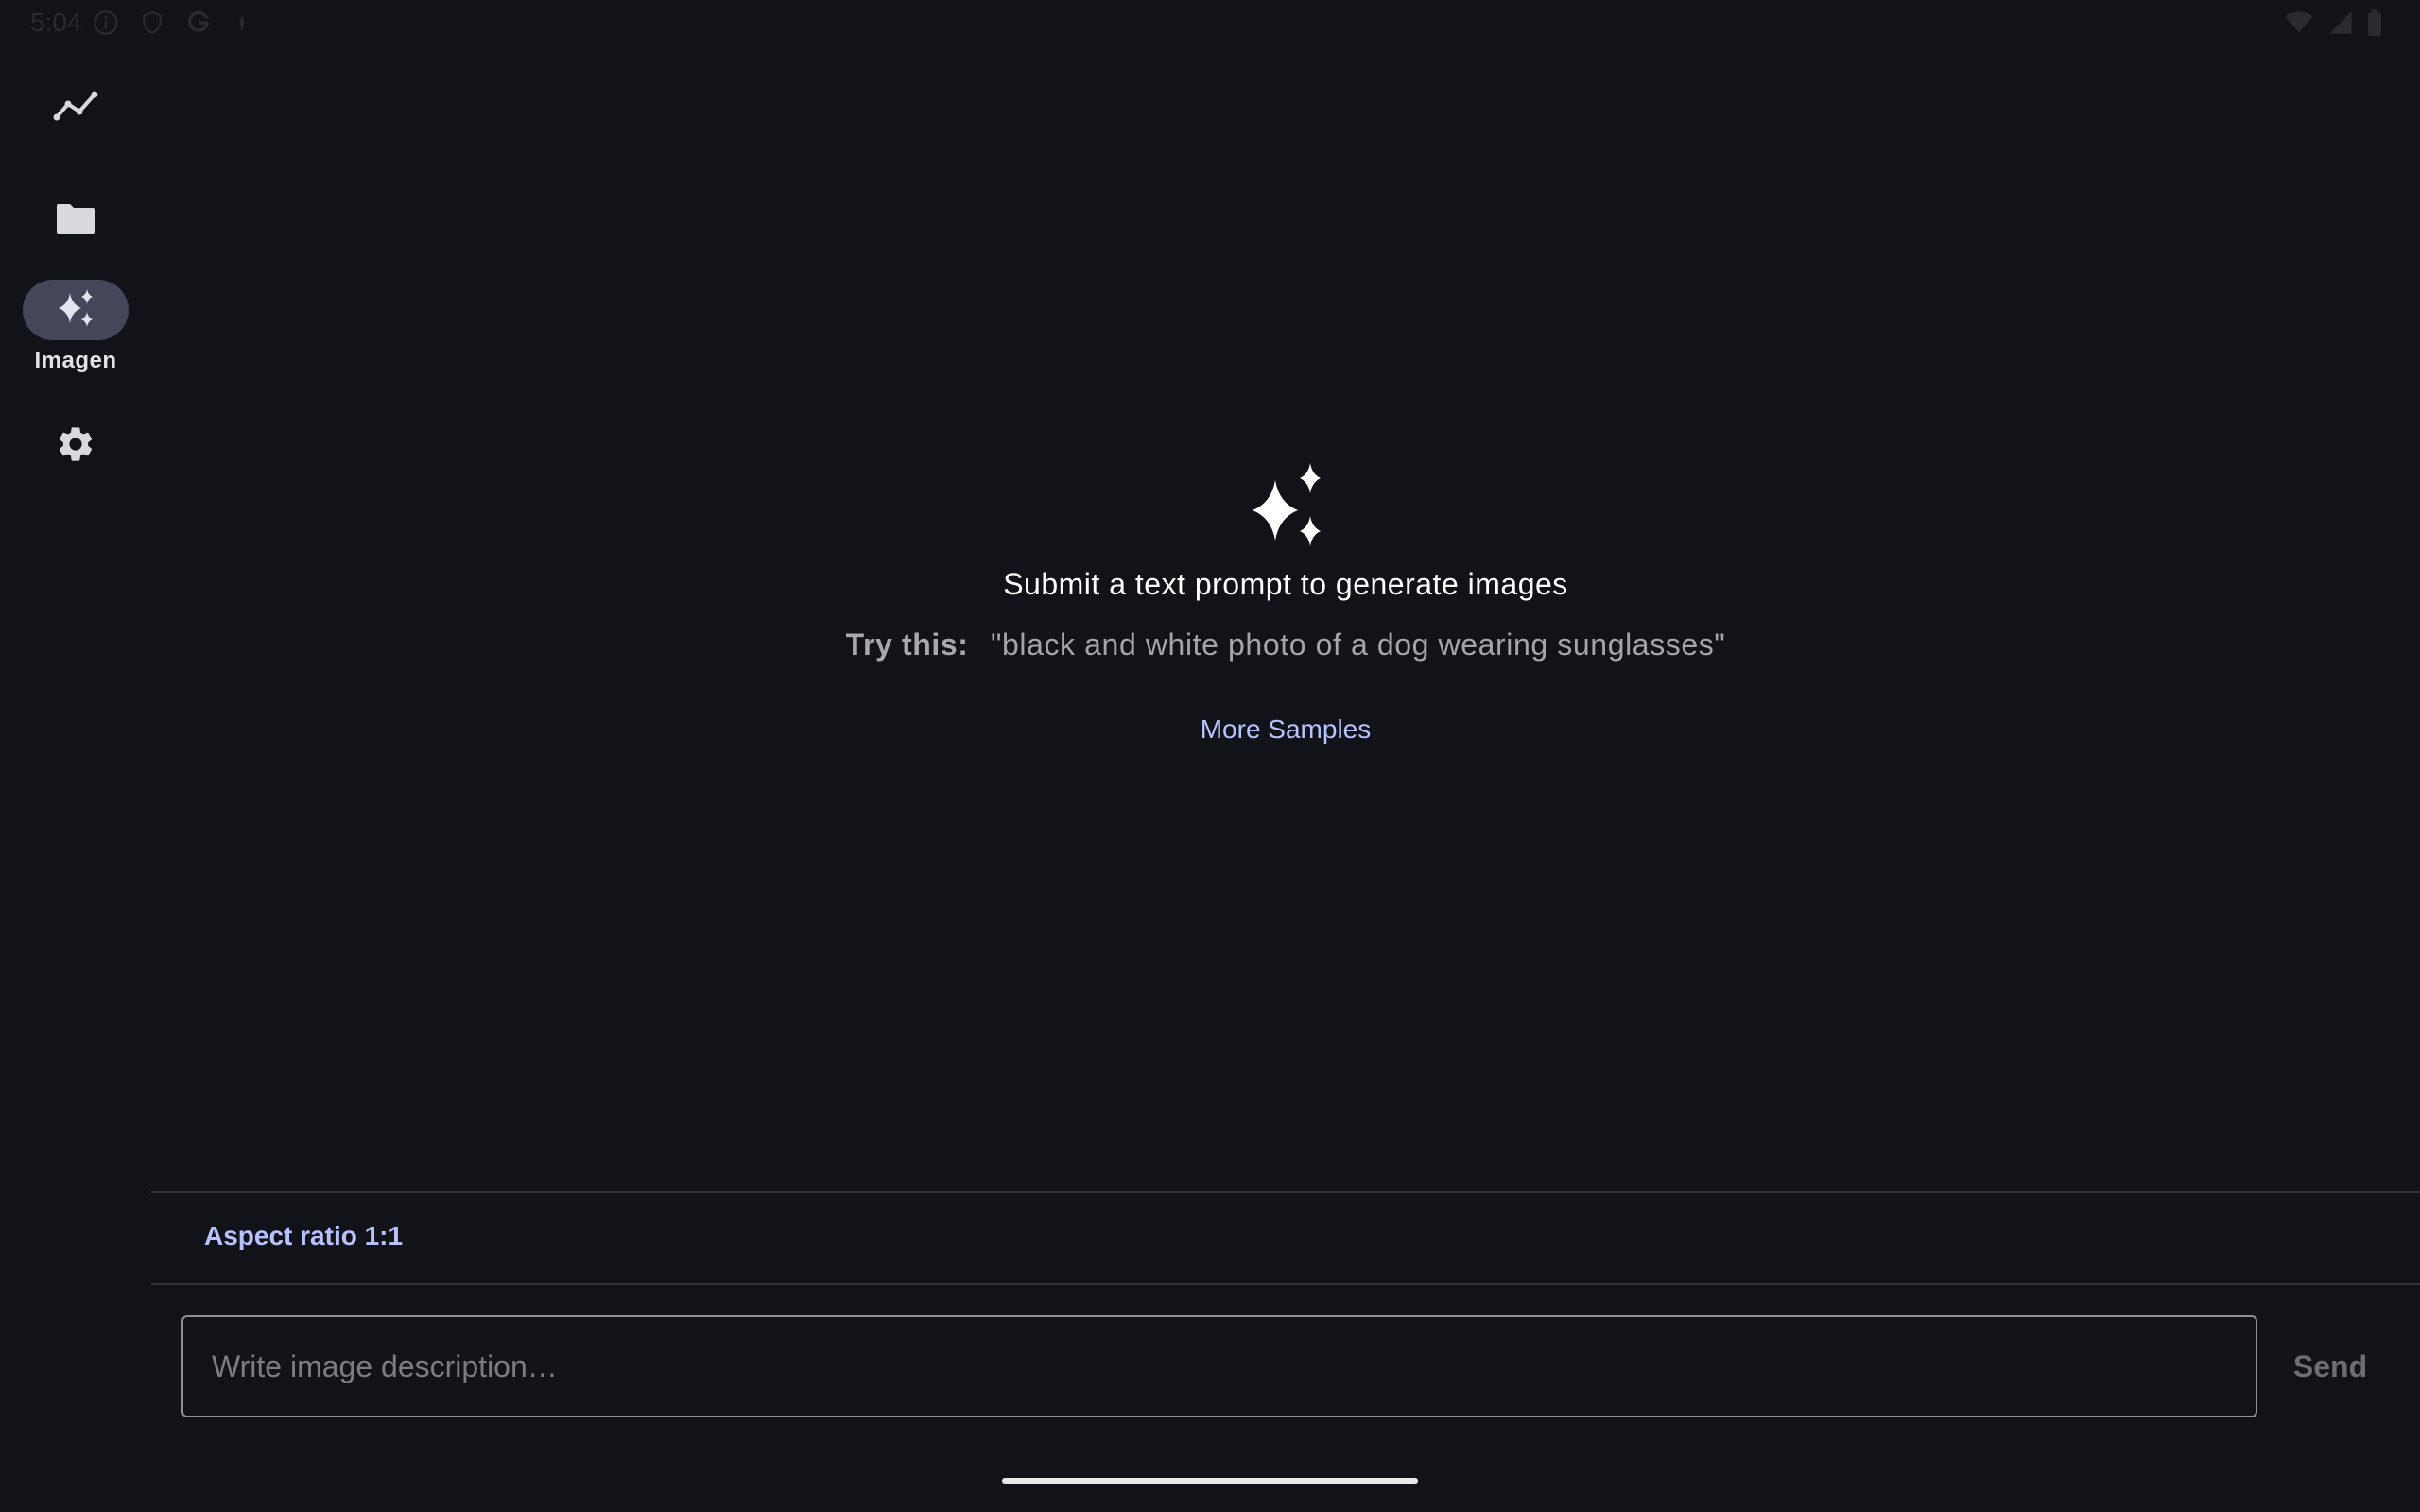 The width and height of the screenshot is (2420, 1512). Describe the element at coordinates (1285, 584) in the screenshot. I see `empty-state-headline: Submit a text prompt to generate images` at that location.